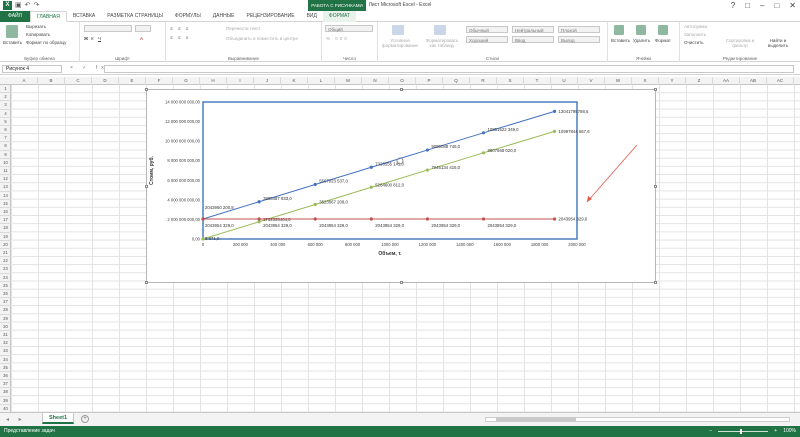 The height and width of the screenshot is (437, 800). Describe the element at coordinates (641, 40) in the screenshot. I see `delete-cells-button: Удалить` at that location.